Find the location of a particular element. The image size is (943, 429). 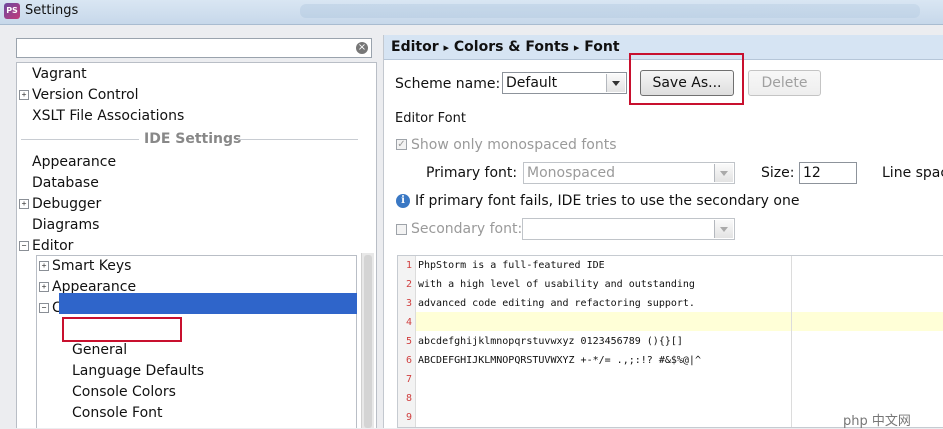

breadcrumb-editor: Editor is located at coordinates (415, 47).